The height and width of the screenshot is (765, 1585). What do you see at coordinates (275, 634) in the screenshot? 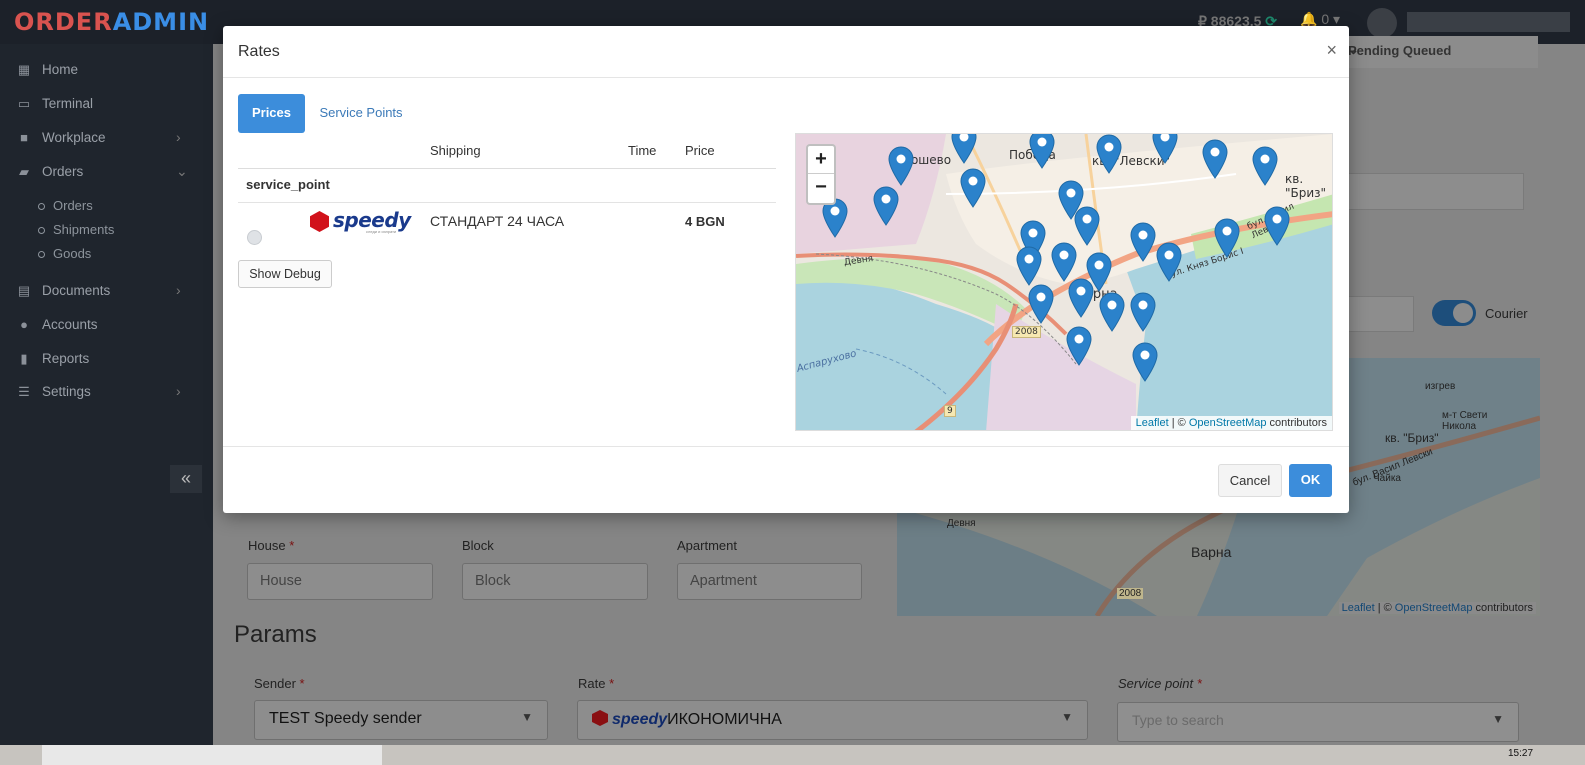
I see `params-title: Params` at bounding box center [275, 634].